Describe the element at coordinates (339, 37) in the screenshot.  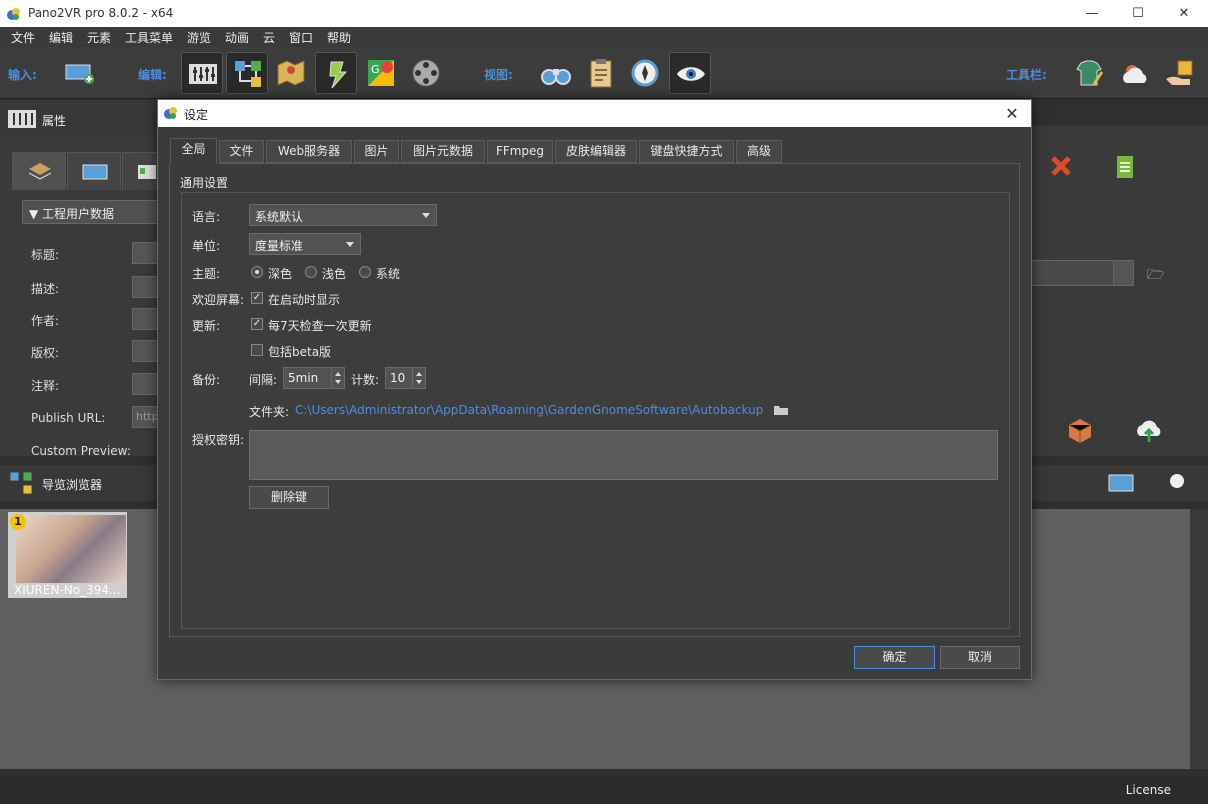
I see `menu-help: 帮助` at that location.